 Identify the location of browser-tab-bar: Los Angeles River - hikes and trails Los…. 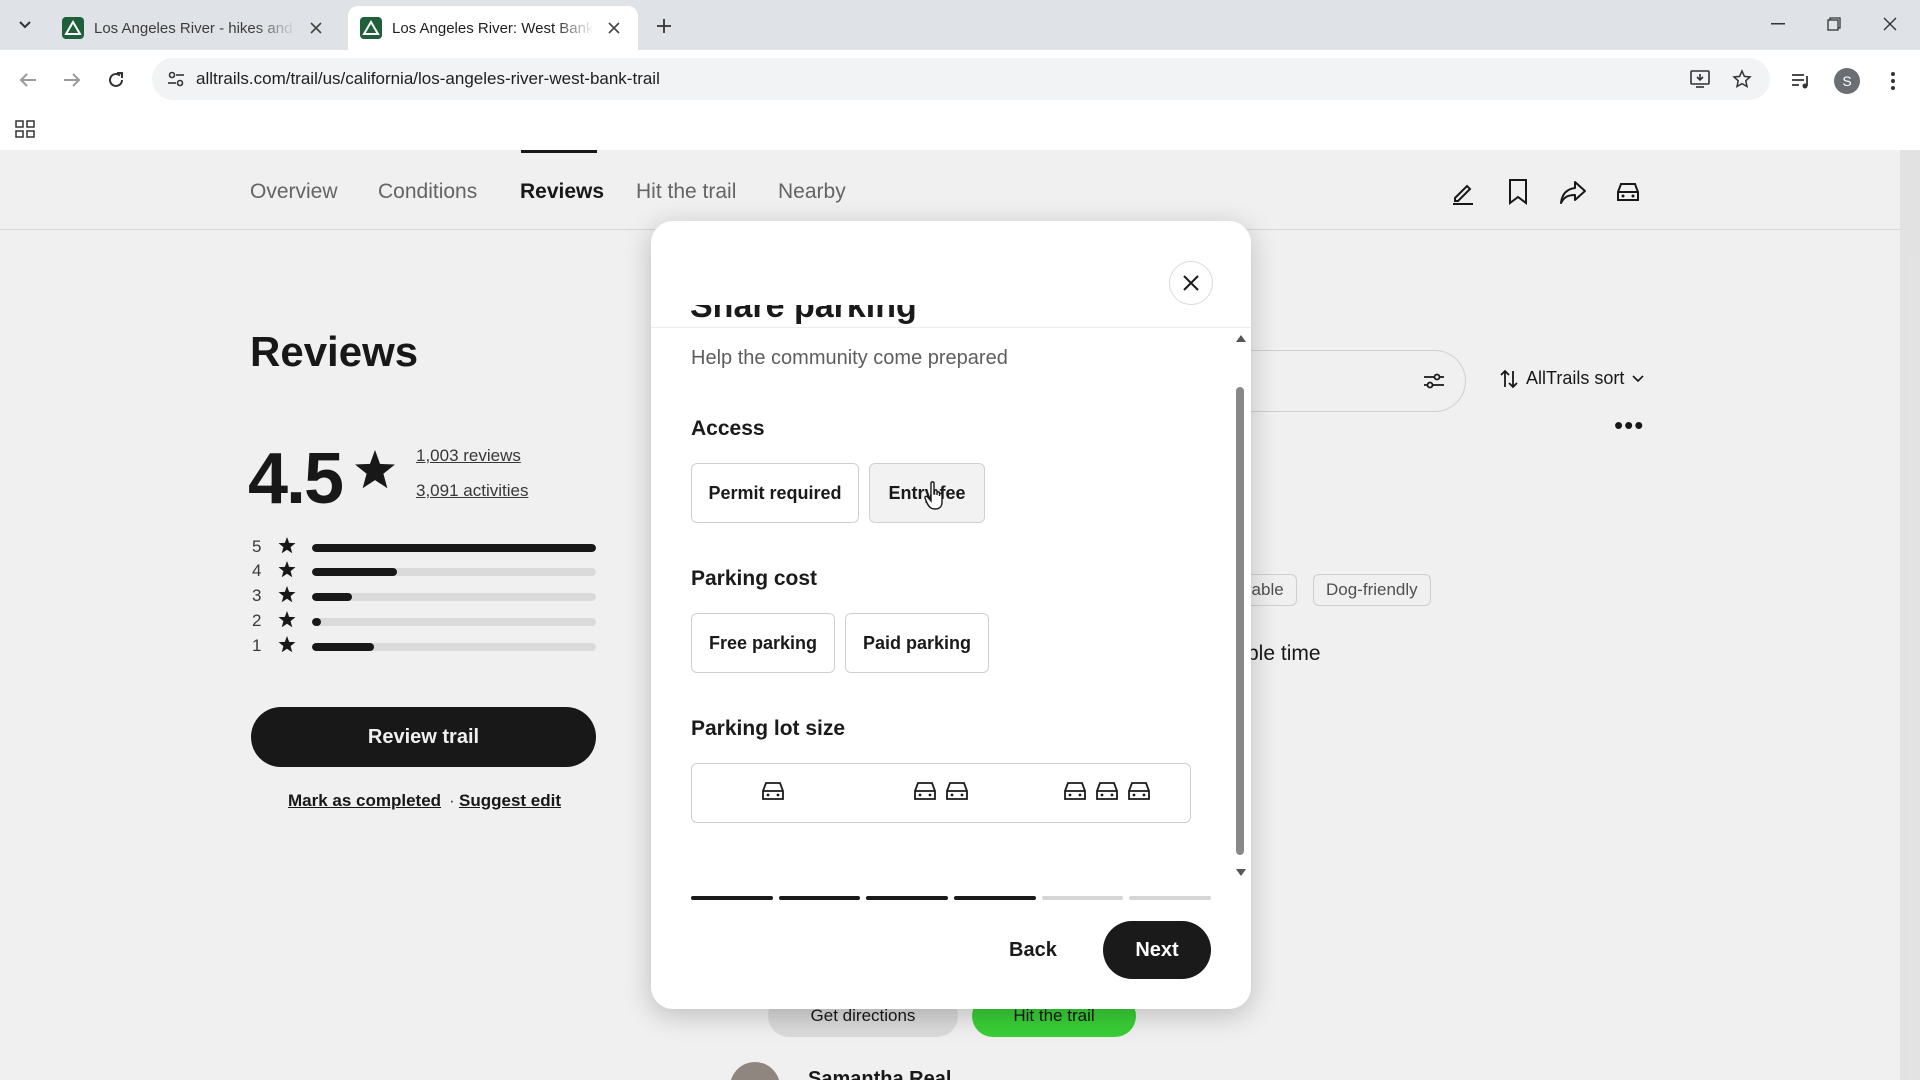
(960, 25).